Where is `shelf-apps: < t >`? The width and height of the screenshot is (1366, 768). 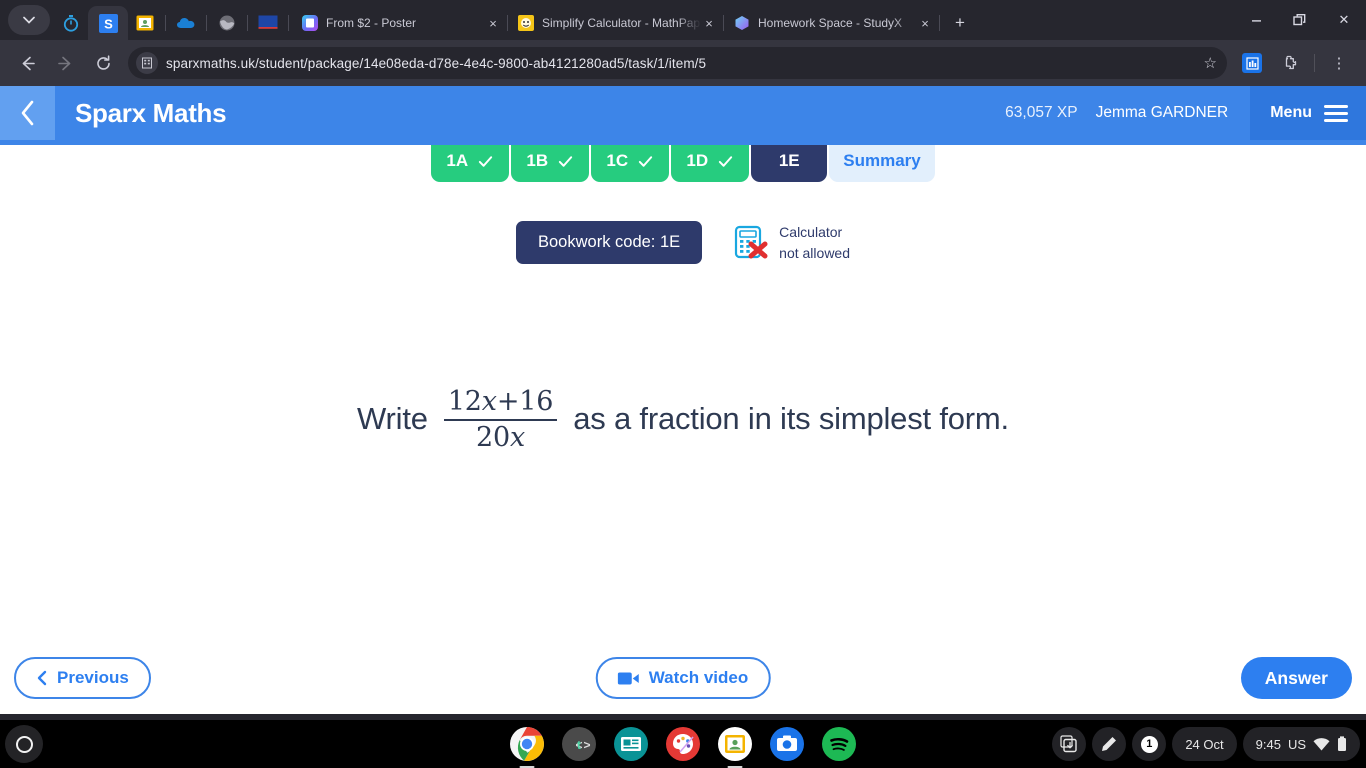
shelf-apps: < t > is located at coordinates (683, 744).